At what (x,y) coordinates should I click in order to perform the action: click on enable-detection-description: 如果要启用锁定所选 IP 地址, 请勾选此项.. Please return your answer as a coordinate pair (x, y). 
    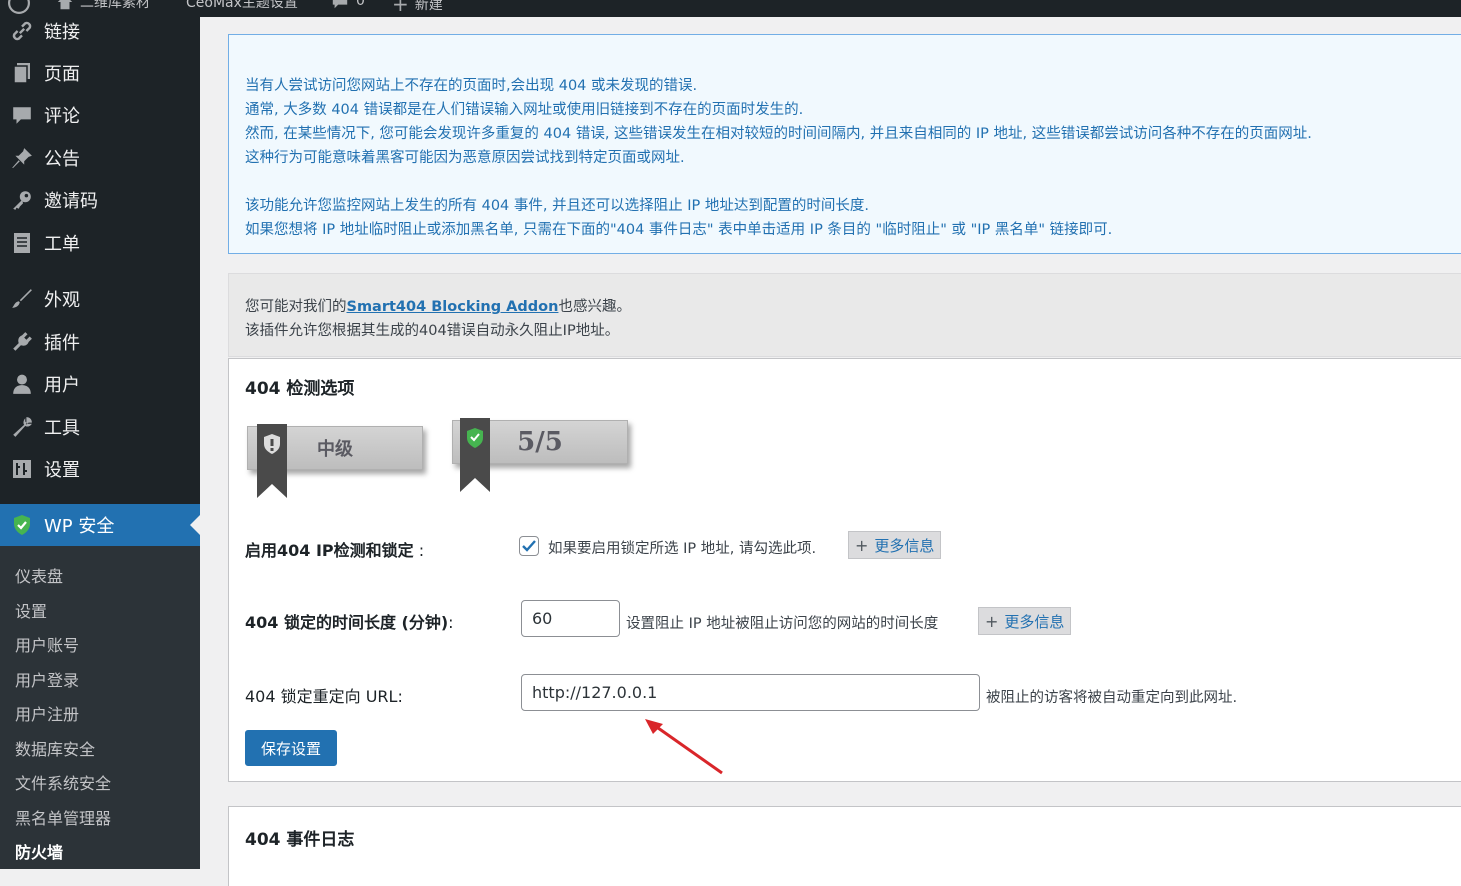
    Looking at the image, I should click on (682, 549).